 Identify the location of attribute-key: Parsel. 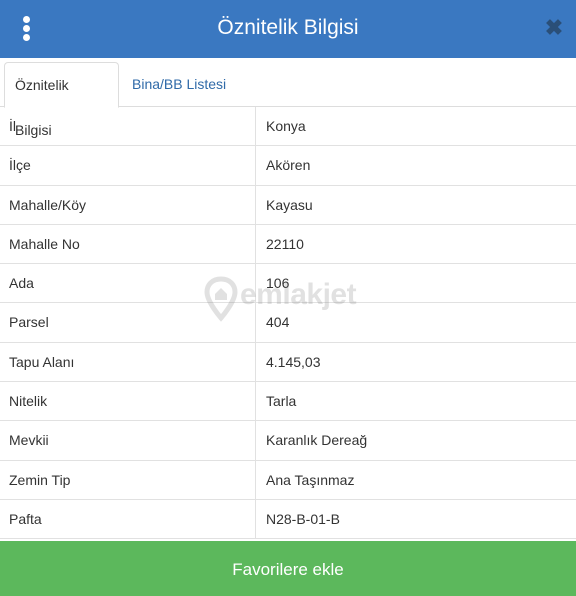
(128, 322).